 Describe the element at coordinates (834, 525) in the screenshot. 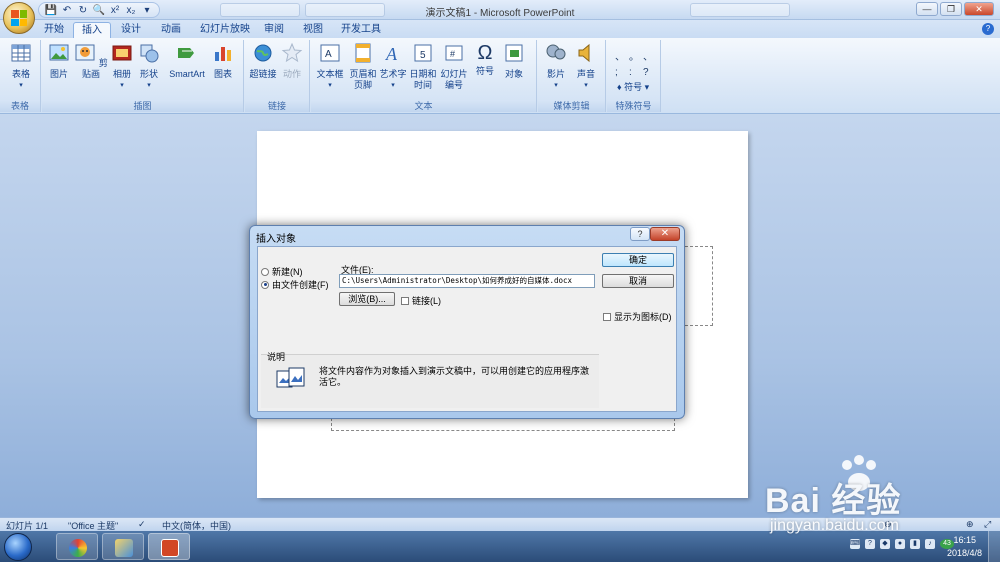

I see `watermark-url: jingyan.baidu.com` at that location.